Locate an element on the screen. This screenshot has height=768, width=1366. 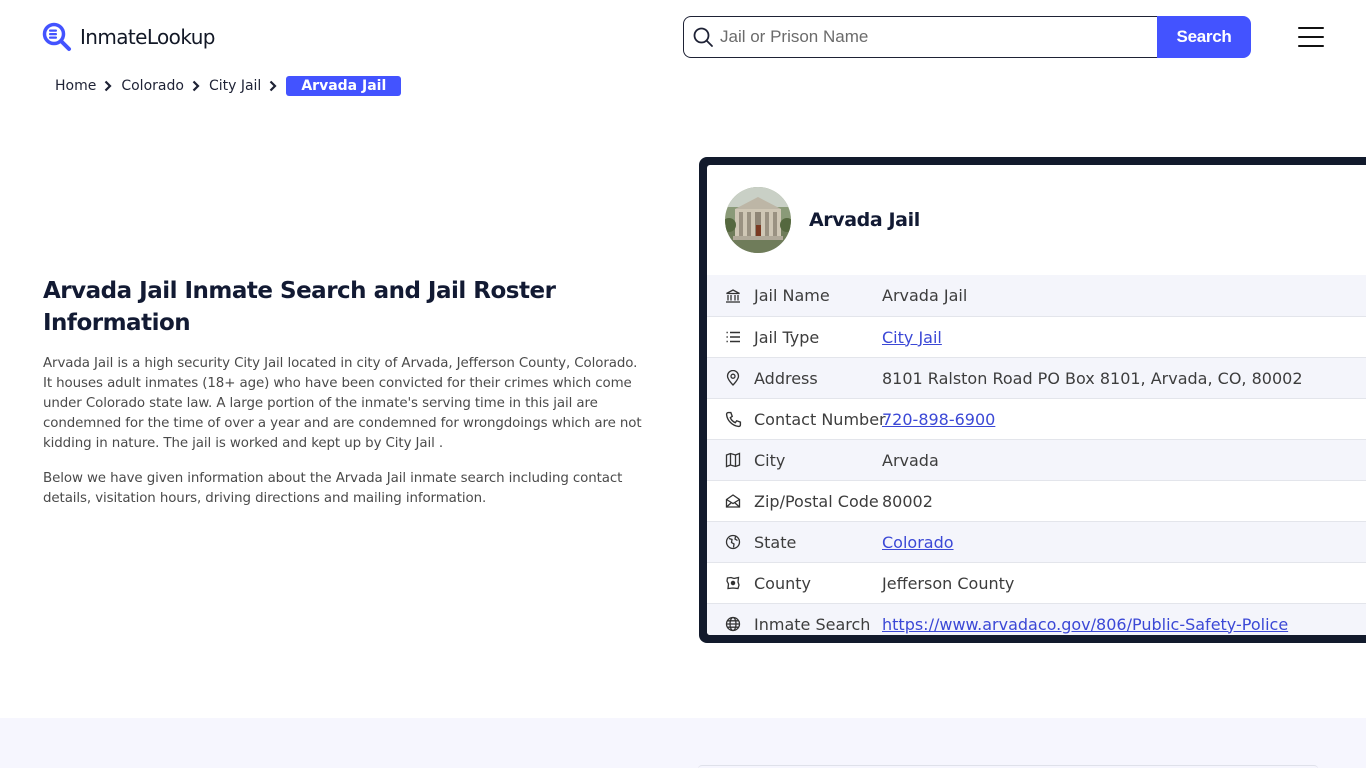
info-label: Zip/Postal Code is located at coordinates (816, 501).